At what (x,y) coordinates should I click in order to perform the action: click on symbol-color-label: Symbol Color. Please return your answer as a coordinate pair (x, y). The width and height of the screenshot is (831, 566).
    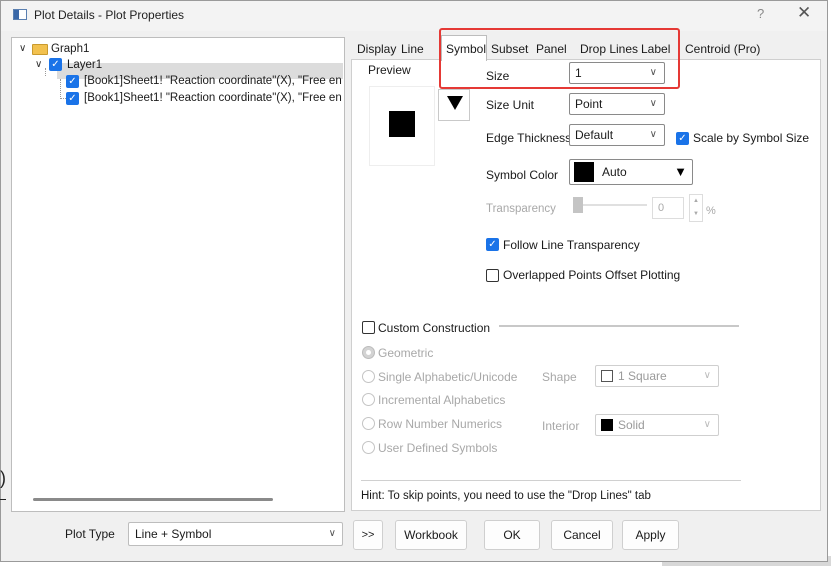
    Looking at the image, I should click on (522, 175).